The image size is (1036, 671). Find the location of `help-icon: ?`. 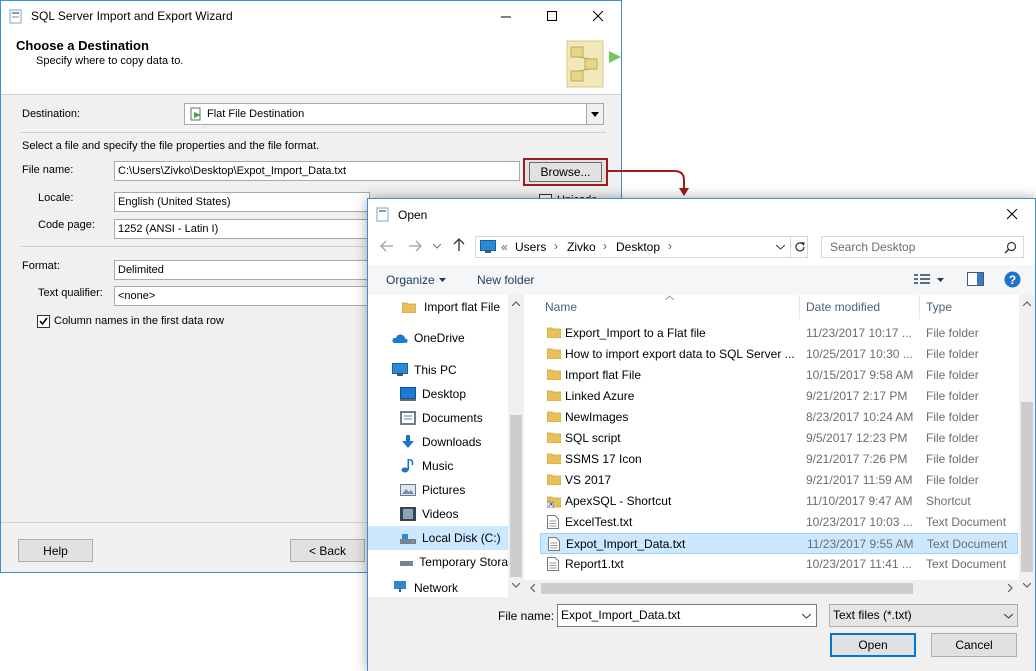

help-icon: ? is located at coordinates (1012, 279).